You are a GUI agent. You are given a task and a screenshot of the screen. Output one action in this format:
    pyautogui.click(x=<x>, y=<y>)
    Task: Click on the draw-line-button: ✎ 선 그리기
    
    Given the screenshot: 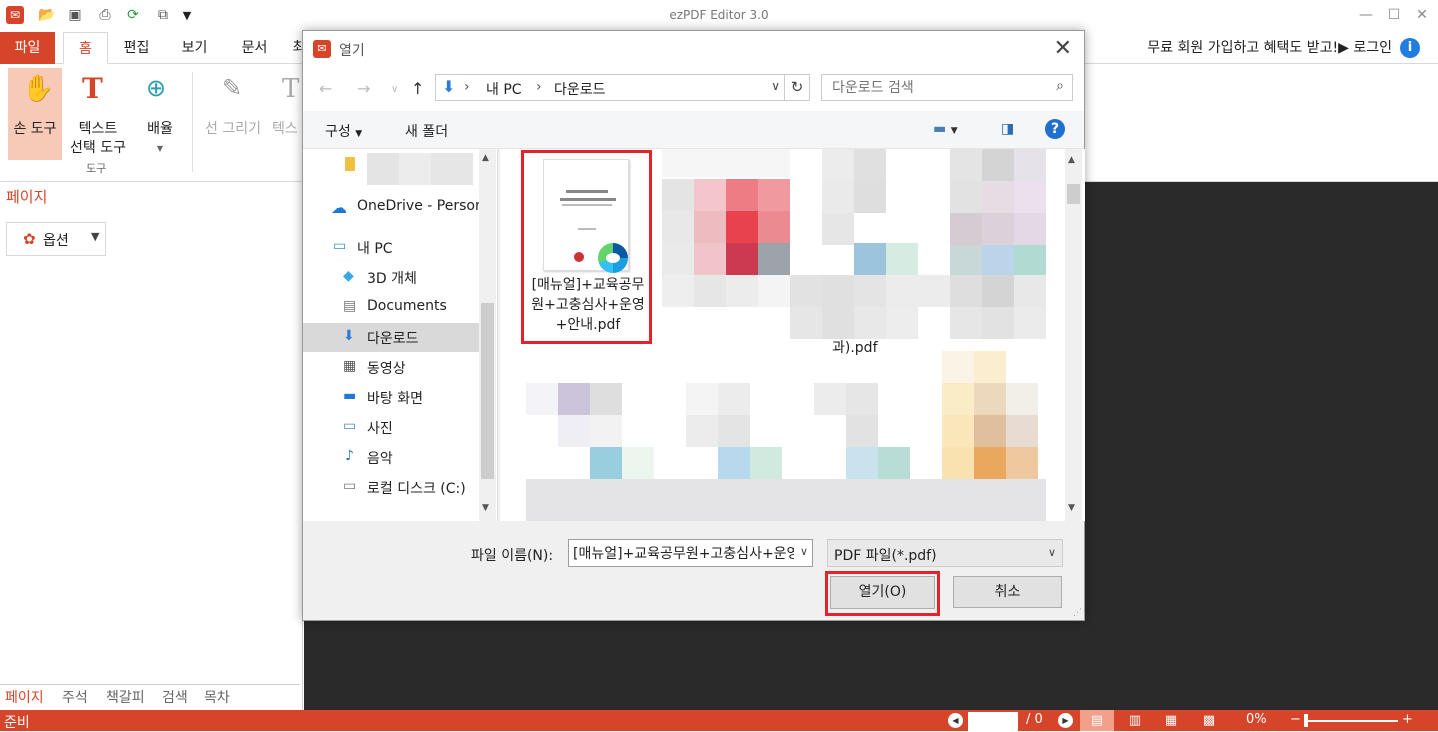 What is the action you would take?
    pyautogui.click(x=233, y=114)
    